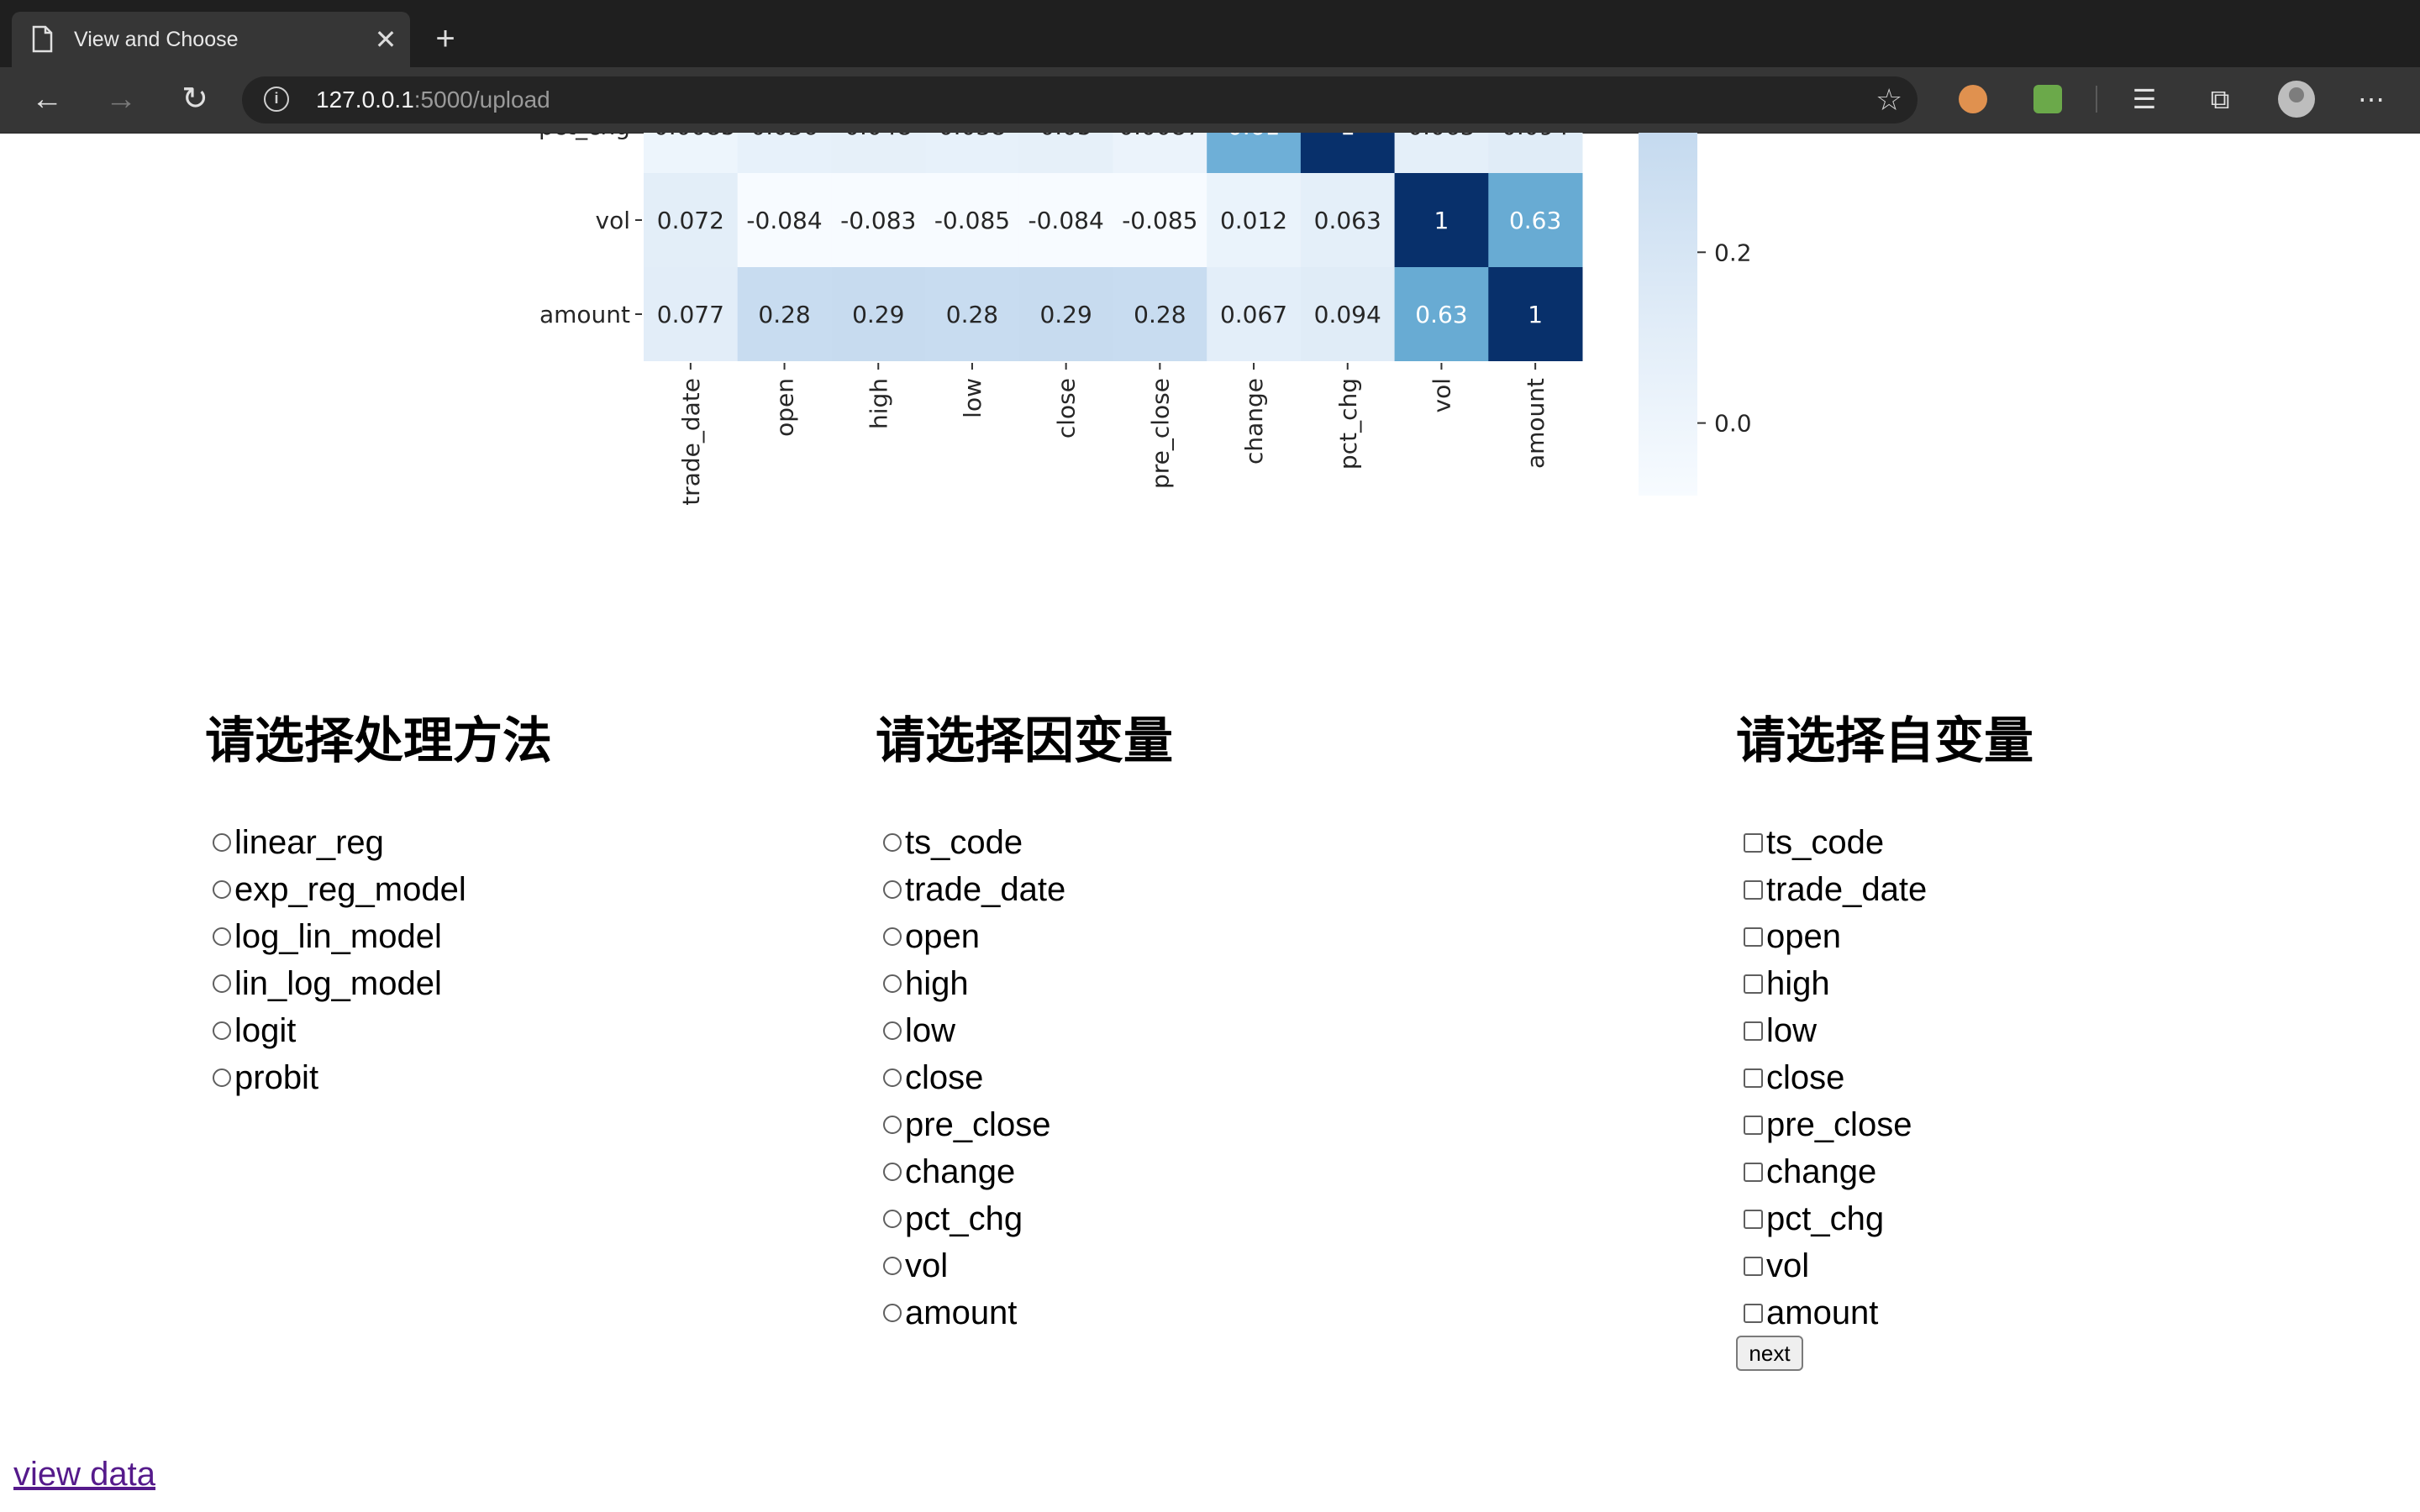  I want to click on independent-option: close, so click(1790, 1077).